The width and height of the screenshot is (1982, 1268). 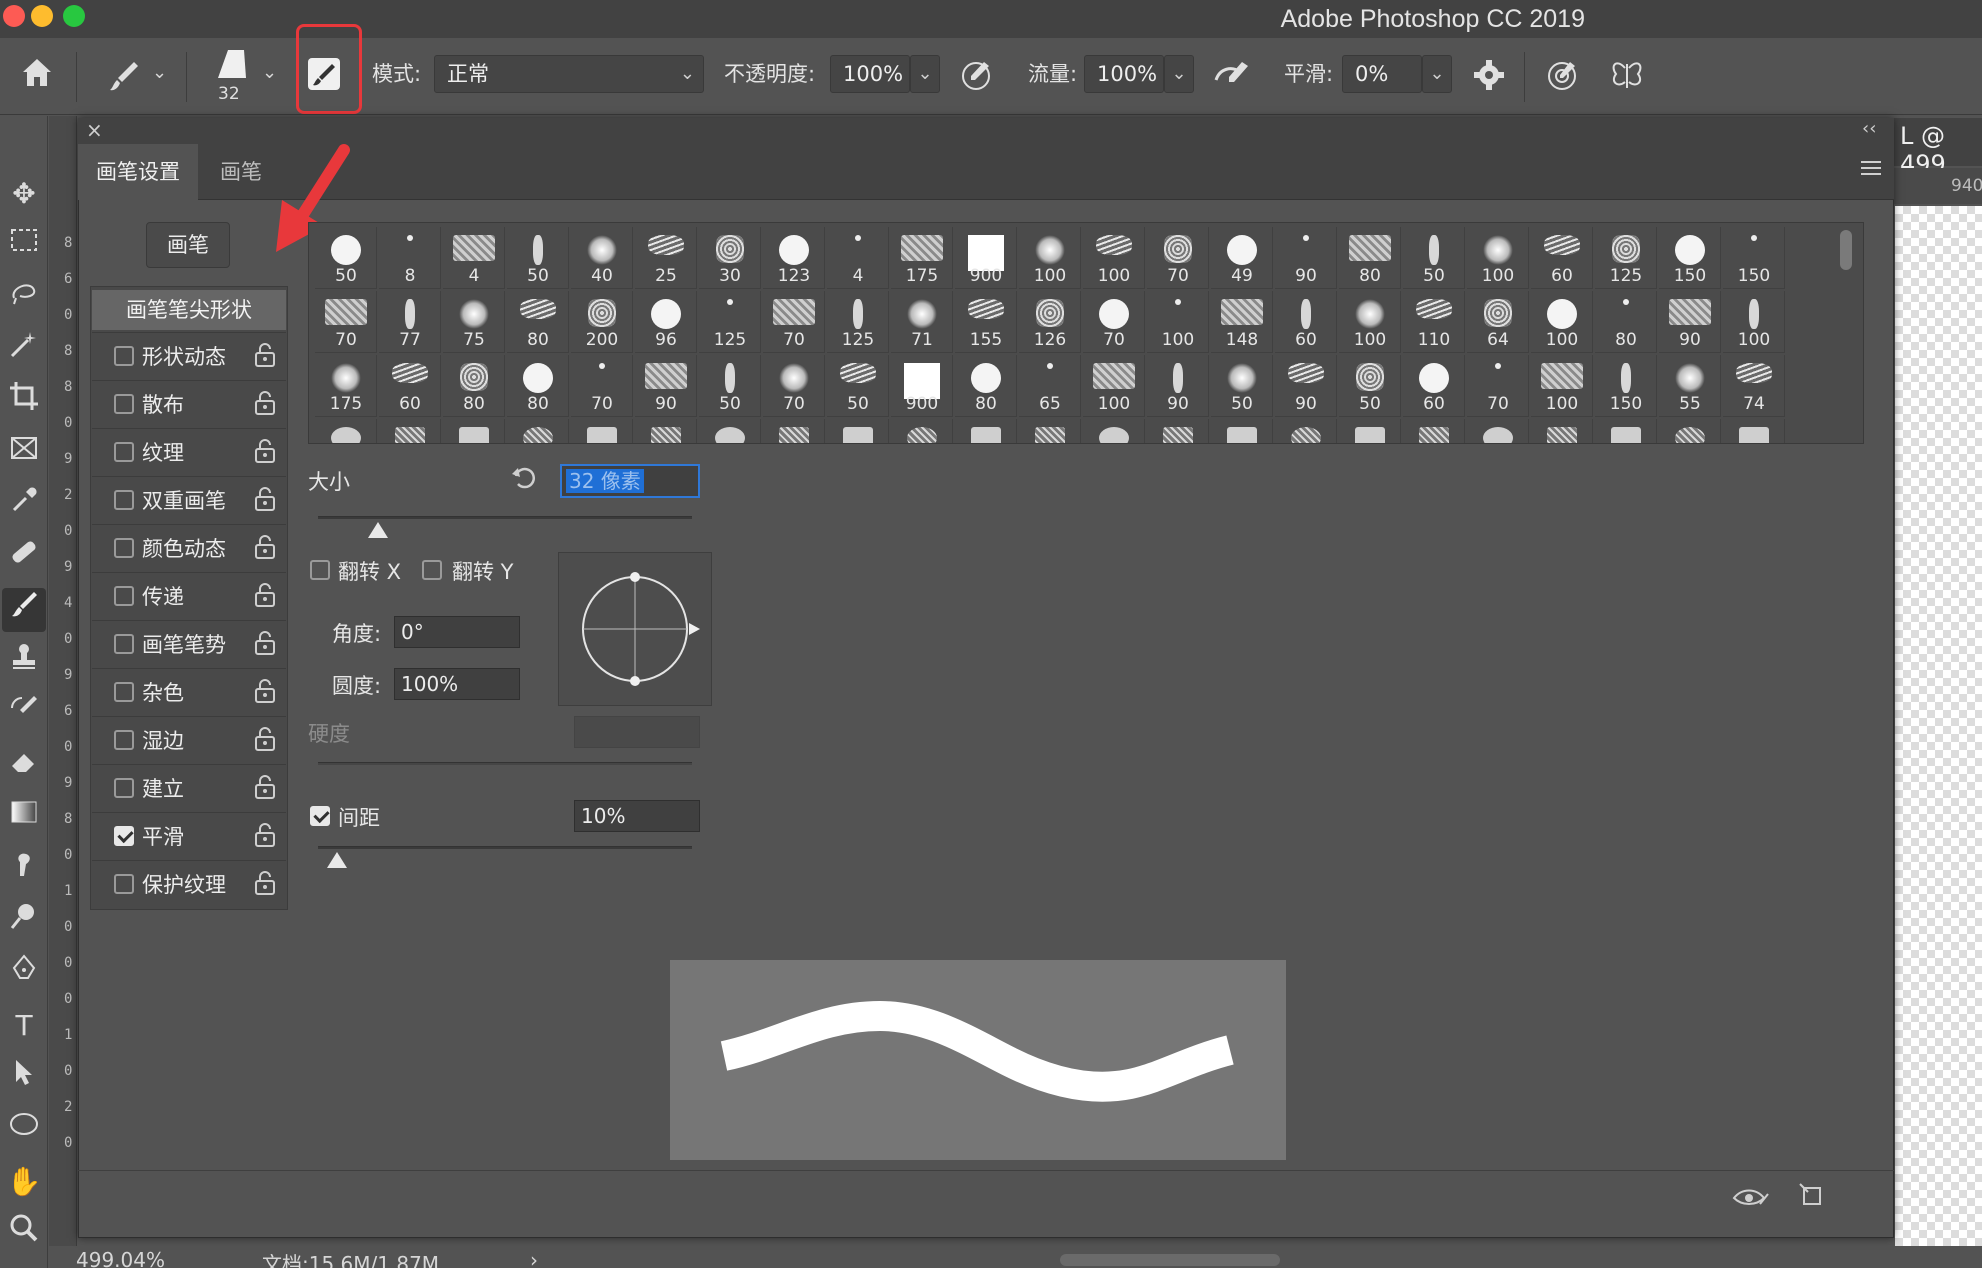 I want to click on brush-preset: 30, so click(x=730, y=258).